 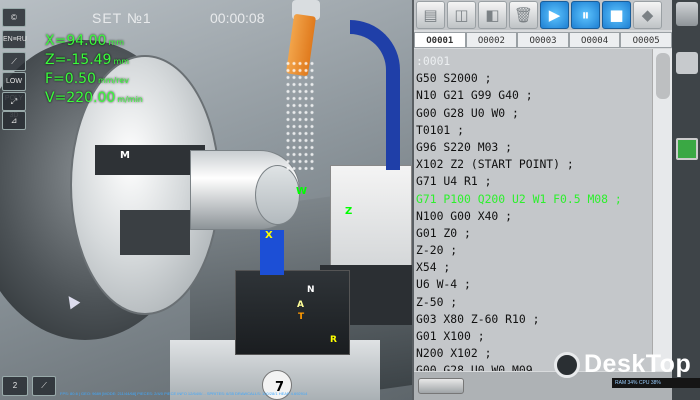 I want to click on coord-x-unit: mm, so click(x=116, y=42).